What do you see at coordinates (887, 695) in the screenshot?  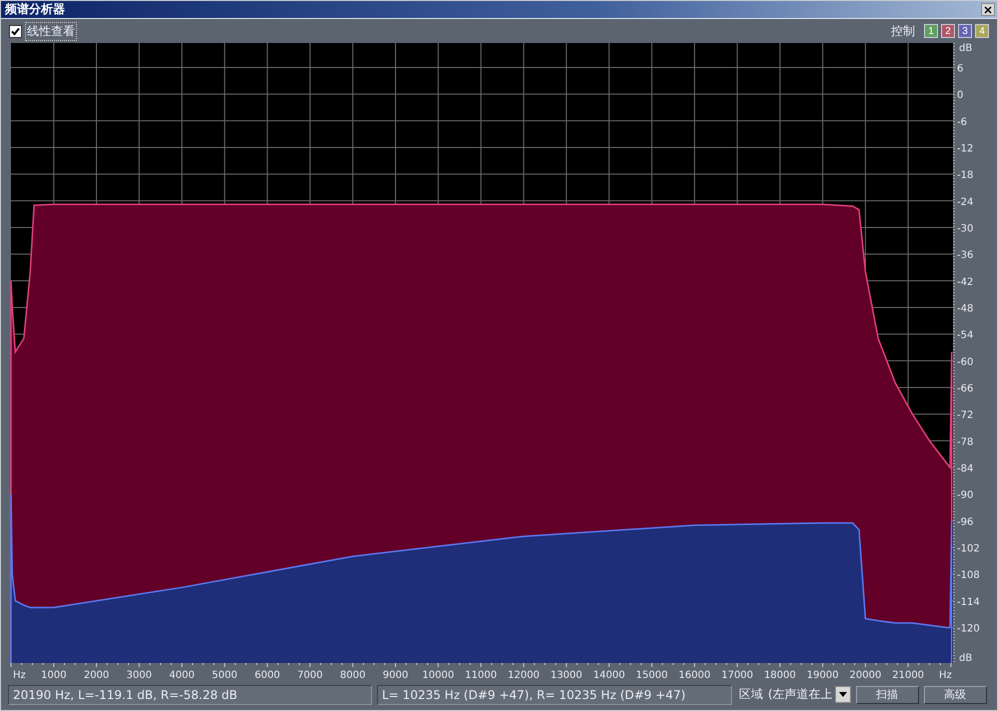 I see `action-button: 扫描` at bounding box center [887, 695].